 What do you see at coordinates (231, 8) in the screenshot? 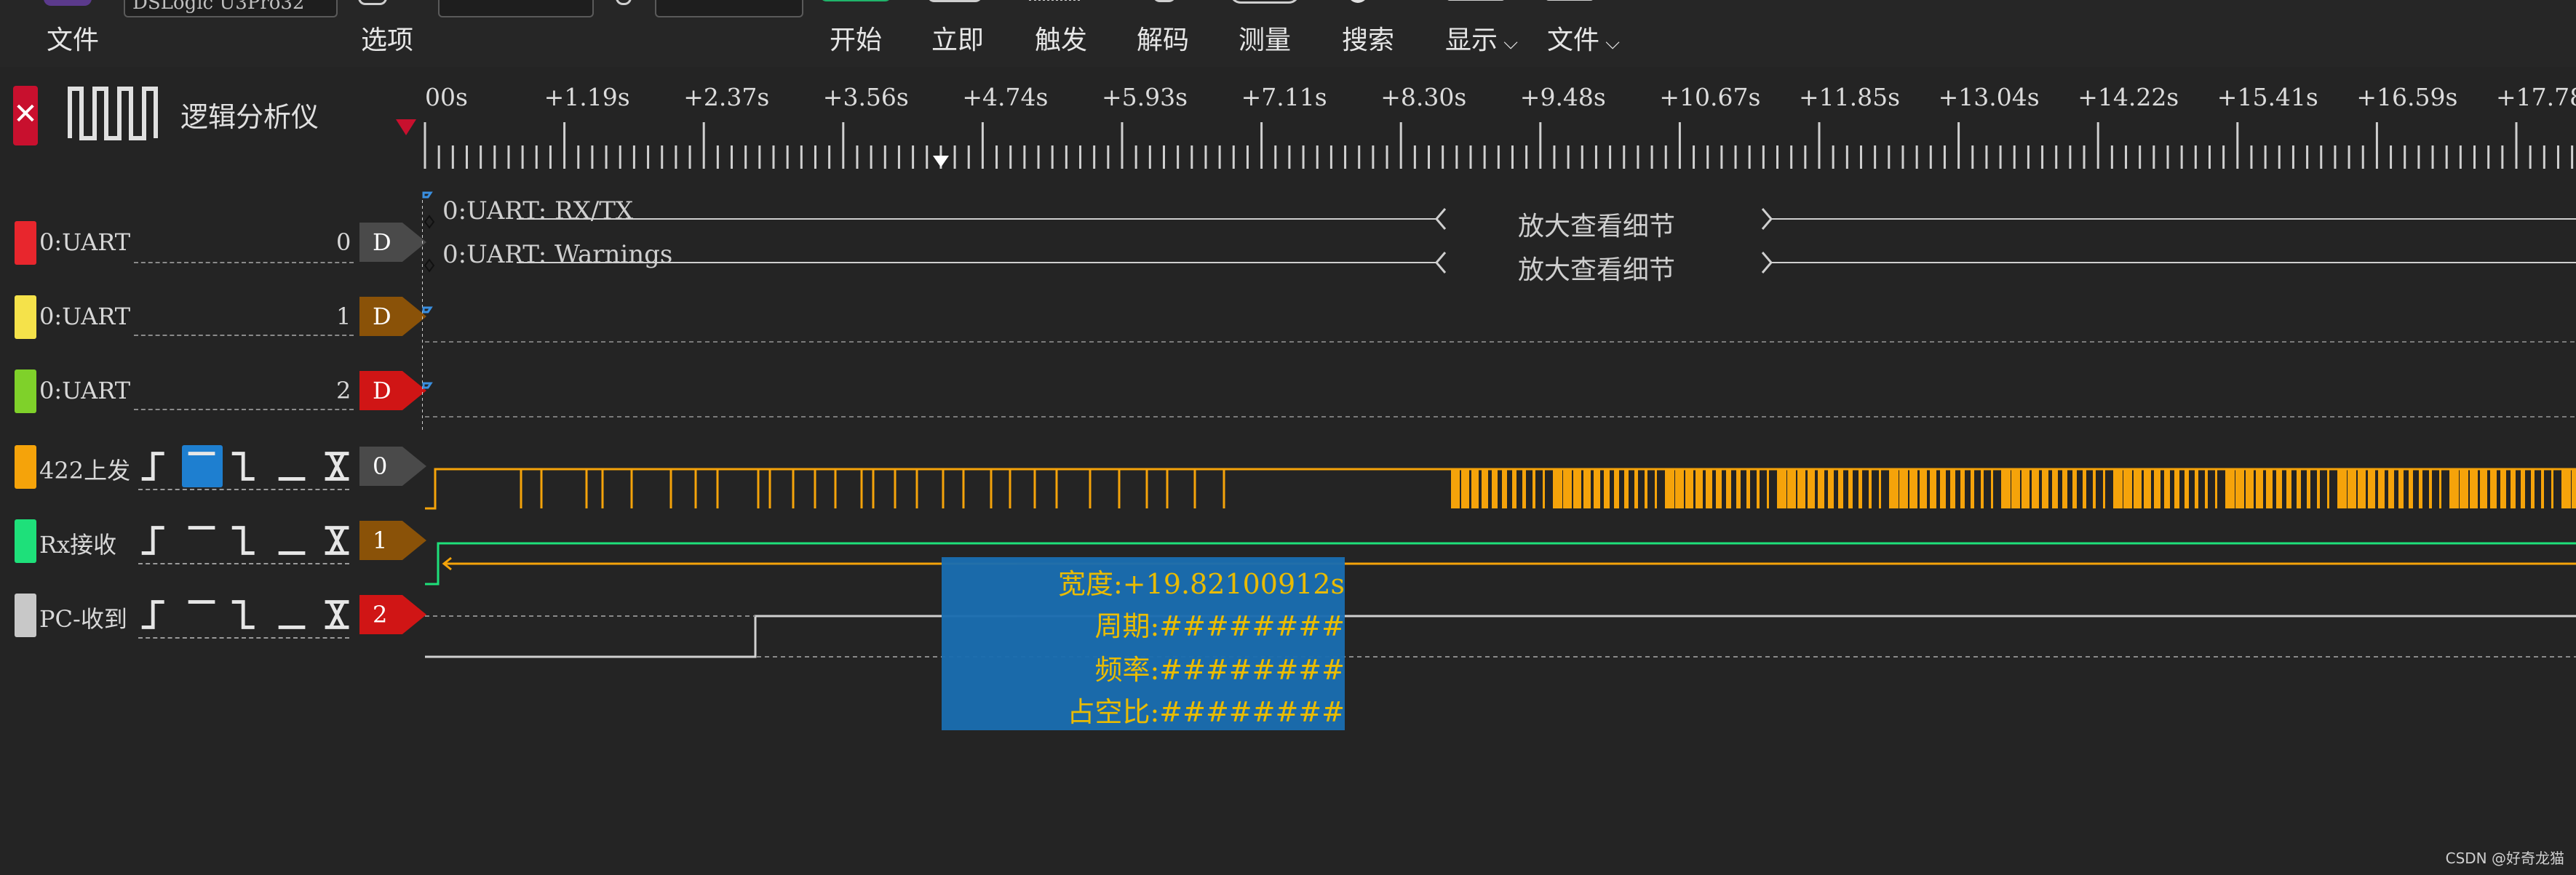
I see `device-select: DSLogic U3Pro32` at bounding box center [231, 8].